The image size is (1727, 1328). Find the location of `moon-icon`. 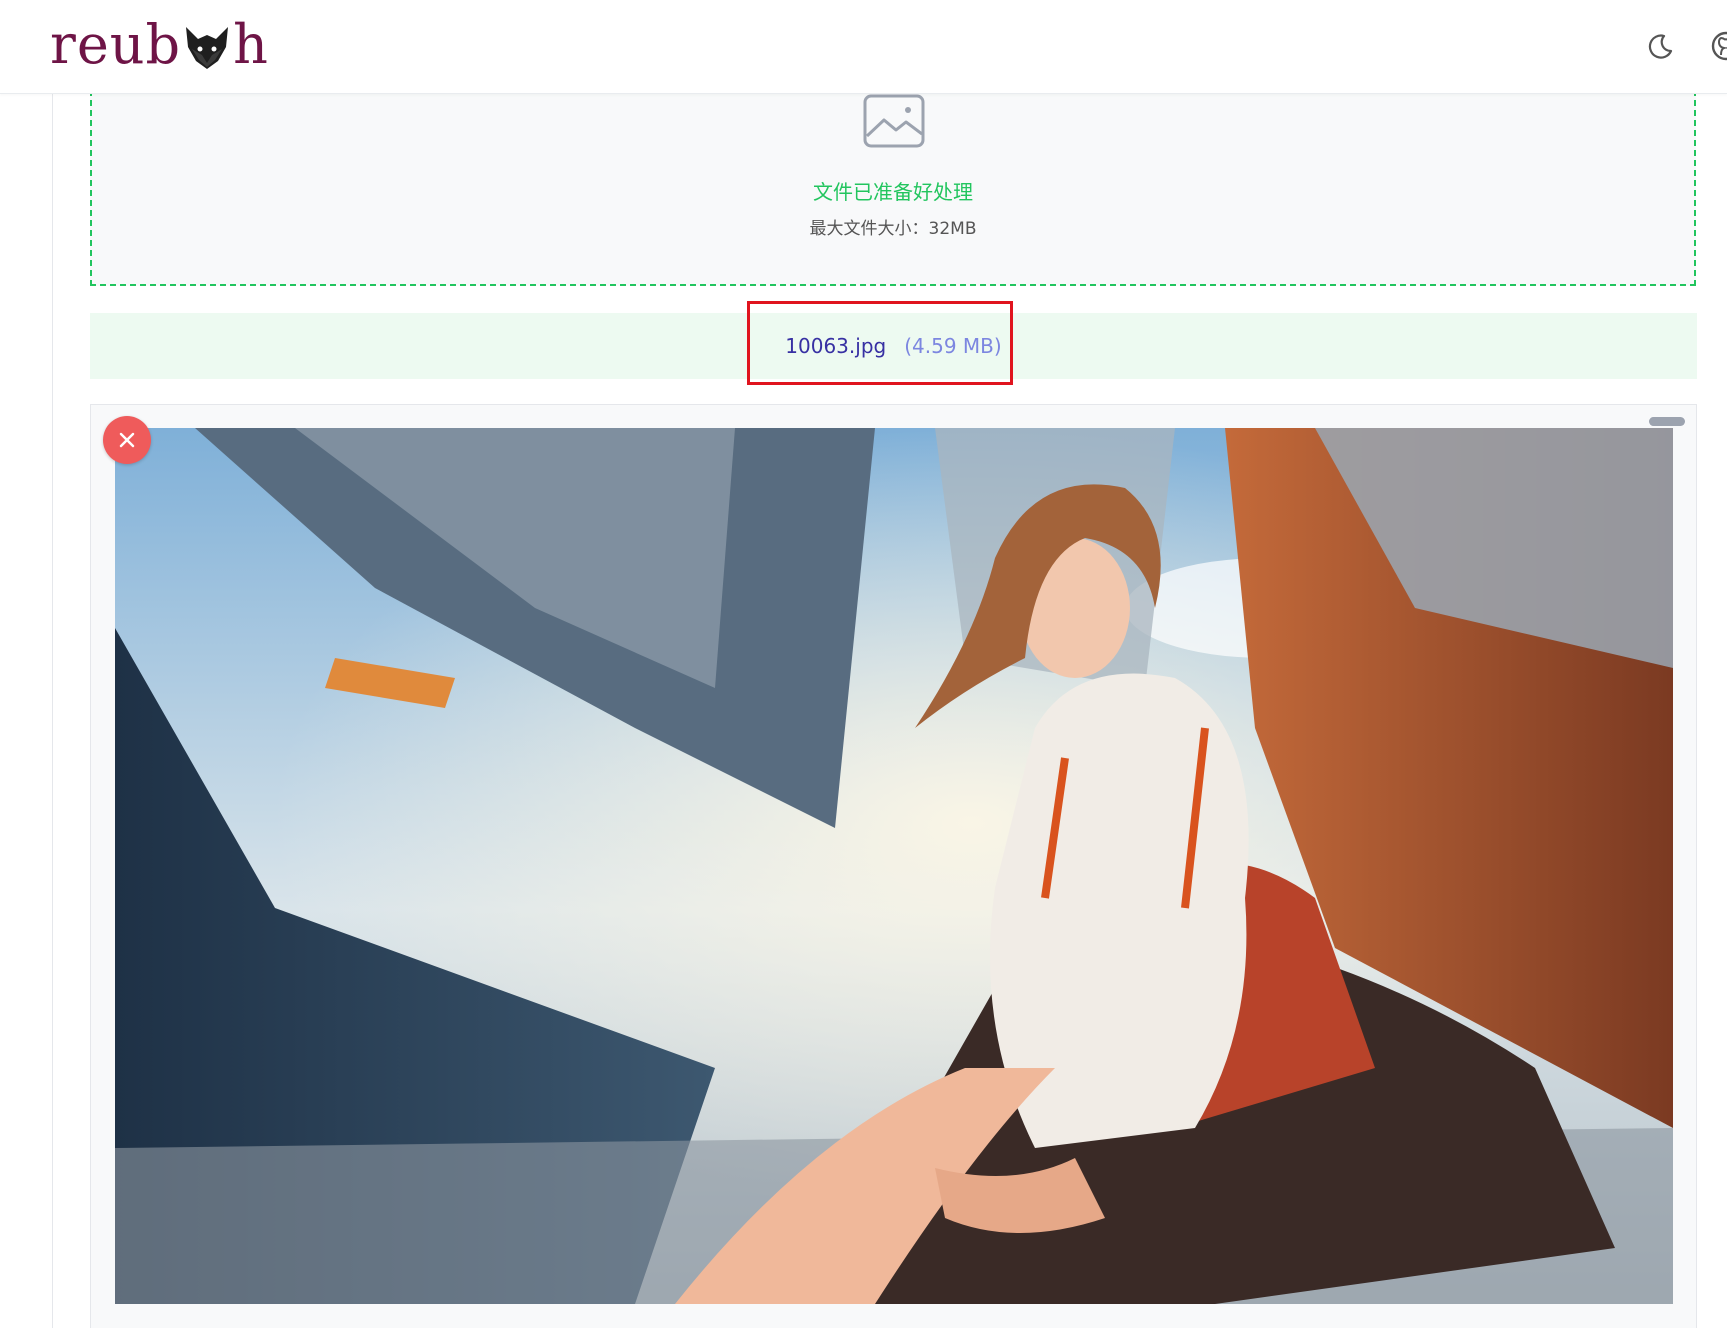

moon-icon is located at coordinates (1660, 46).